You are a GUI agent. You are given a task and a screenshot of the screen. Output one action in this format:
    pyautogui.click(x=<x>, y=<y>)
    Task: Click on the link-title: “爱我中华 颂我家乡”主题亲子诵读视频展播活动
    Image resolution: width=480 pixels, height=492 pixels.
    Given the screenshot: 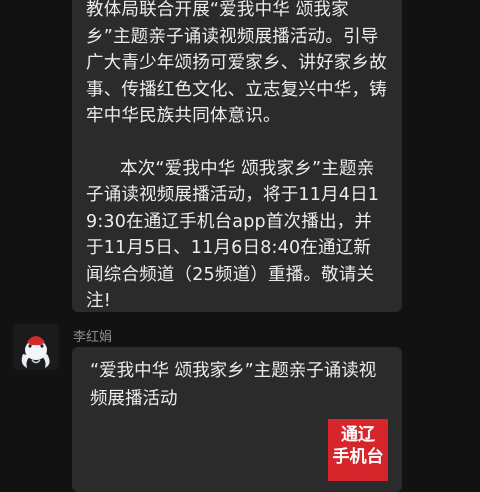 What is the action you would take?
    pyautogui.click(x=233, y=385)
    